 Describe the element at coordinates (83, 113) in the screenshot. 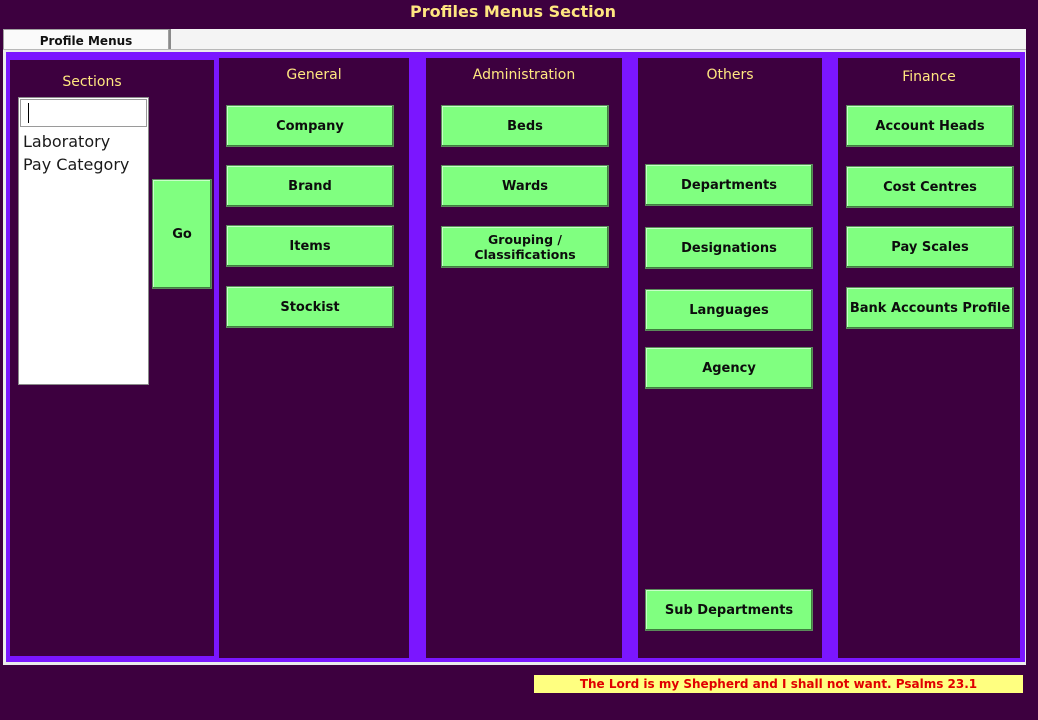

I see `sections-search-input` at that location.